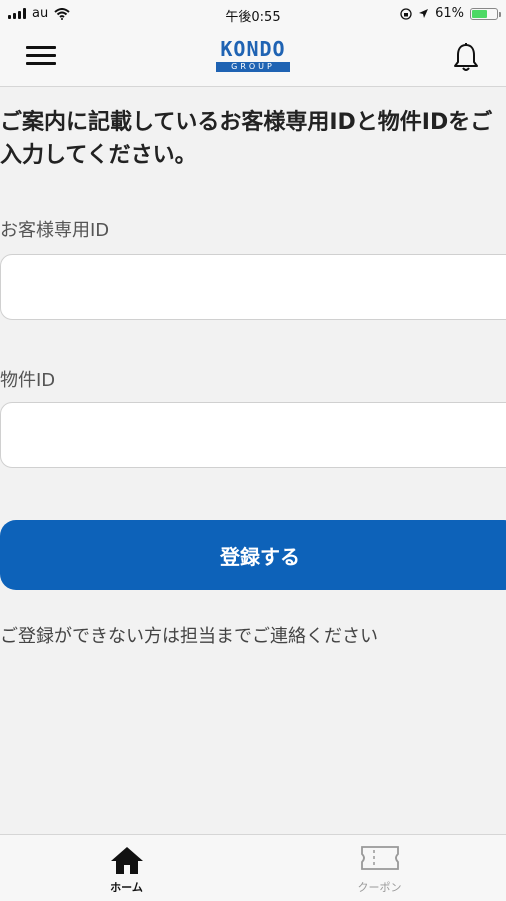 This screenshot has width=506, height=901. I want to click on kondo-group-logo: KONDO GROUP, so click(253, 58).